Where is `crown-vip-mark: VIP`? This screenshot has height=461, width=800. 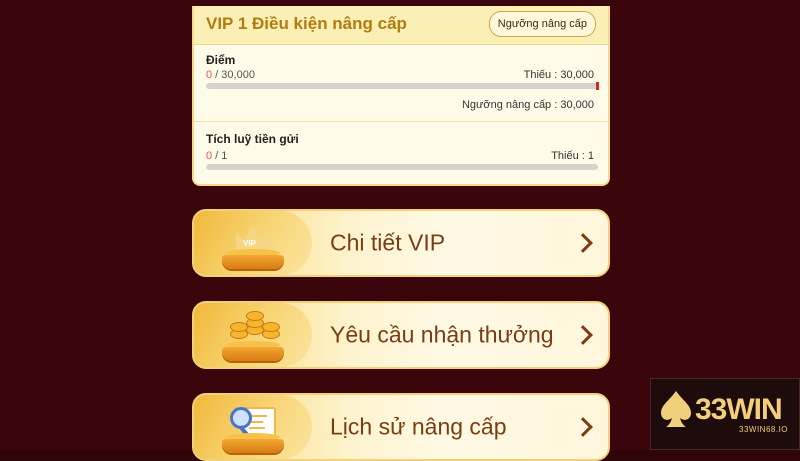
crown-vip-mark: VIP is located at coordinates (249, 243).